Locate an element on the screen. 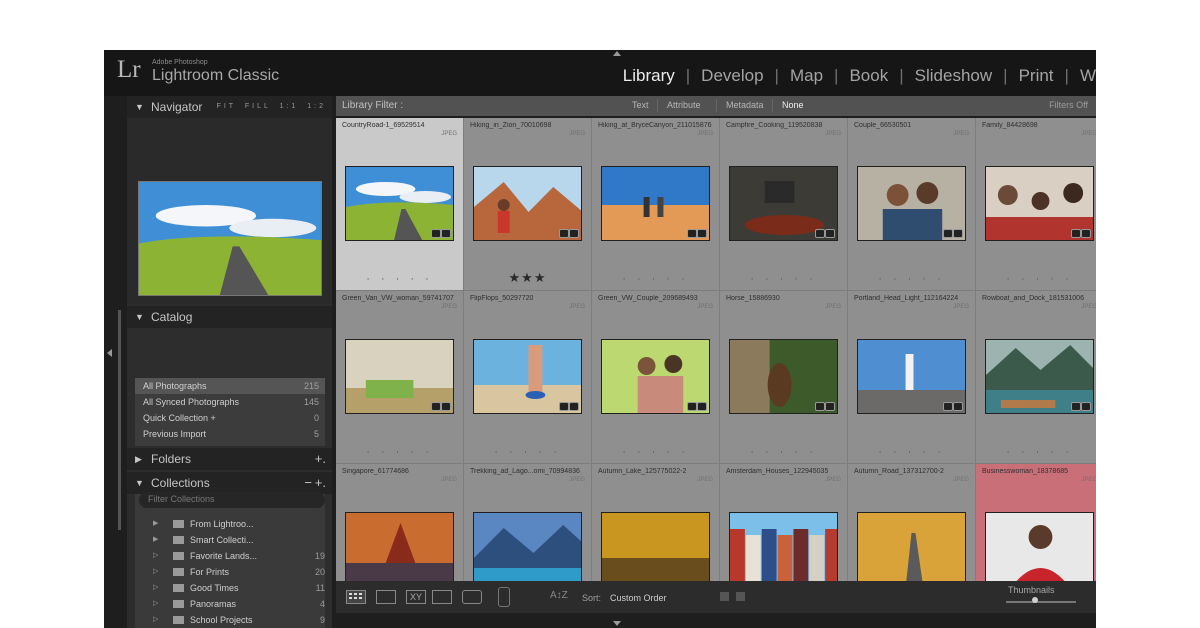  star-rating: ★★★ is located at coordinates (527, 278).